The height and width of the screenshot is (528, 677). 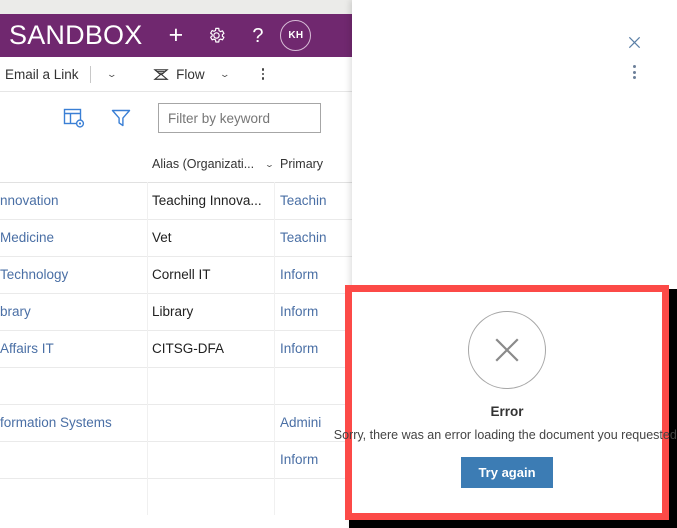 What do you see at coordinates (188, 348) in the screenshot?
I see `cell-alias: CITSG-DFA` at bounding box center [188, 348].